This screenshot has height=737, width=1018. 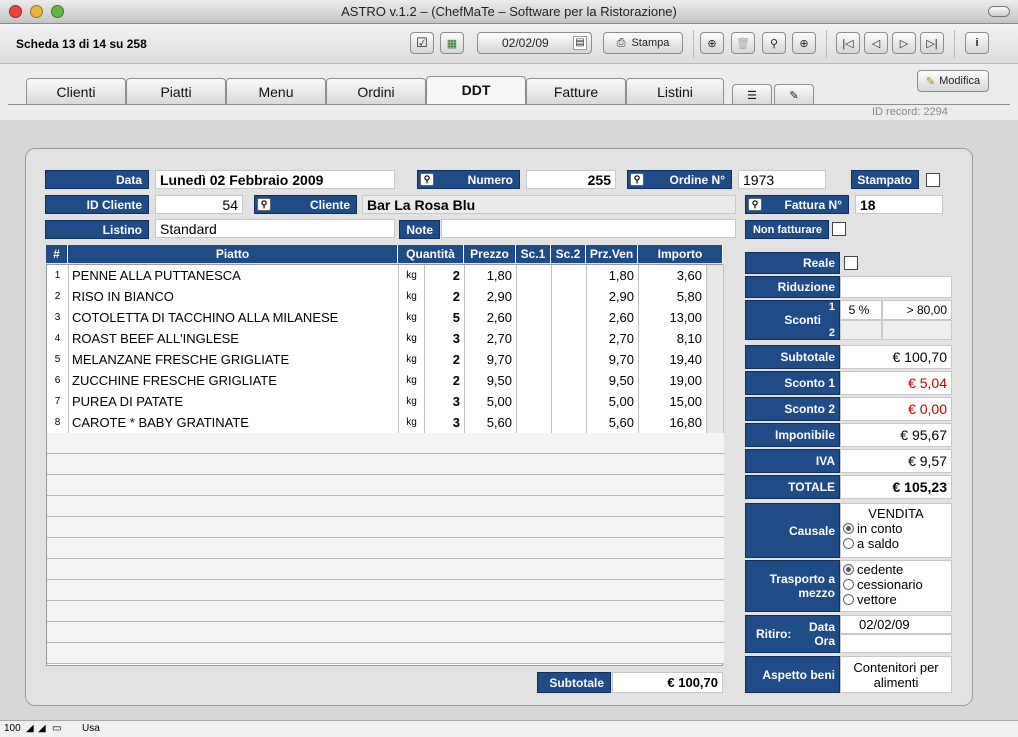 What do you see at coordinates (580, 43) in the screenshot?
I see `calendar-icon: ▤` at bounding box center [580, 43].